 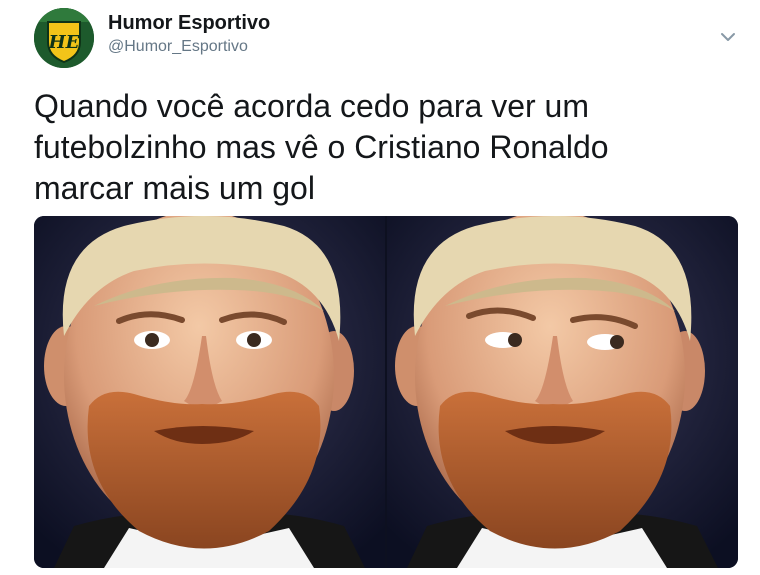 I want to click on avatar: HE, so click(x=64, y=38).